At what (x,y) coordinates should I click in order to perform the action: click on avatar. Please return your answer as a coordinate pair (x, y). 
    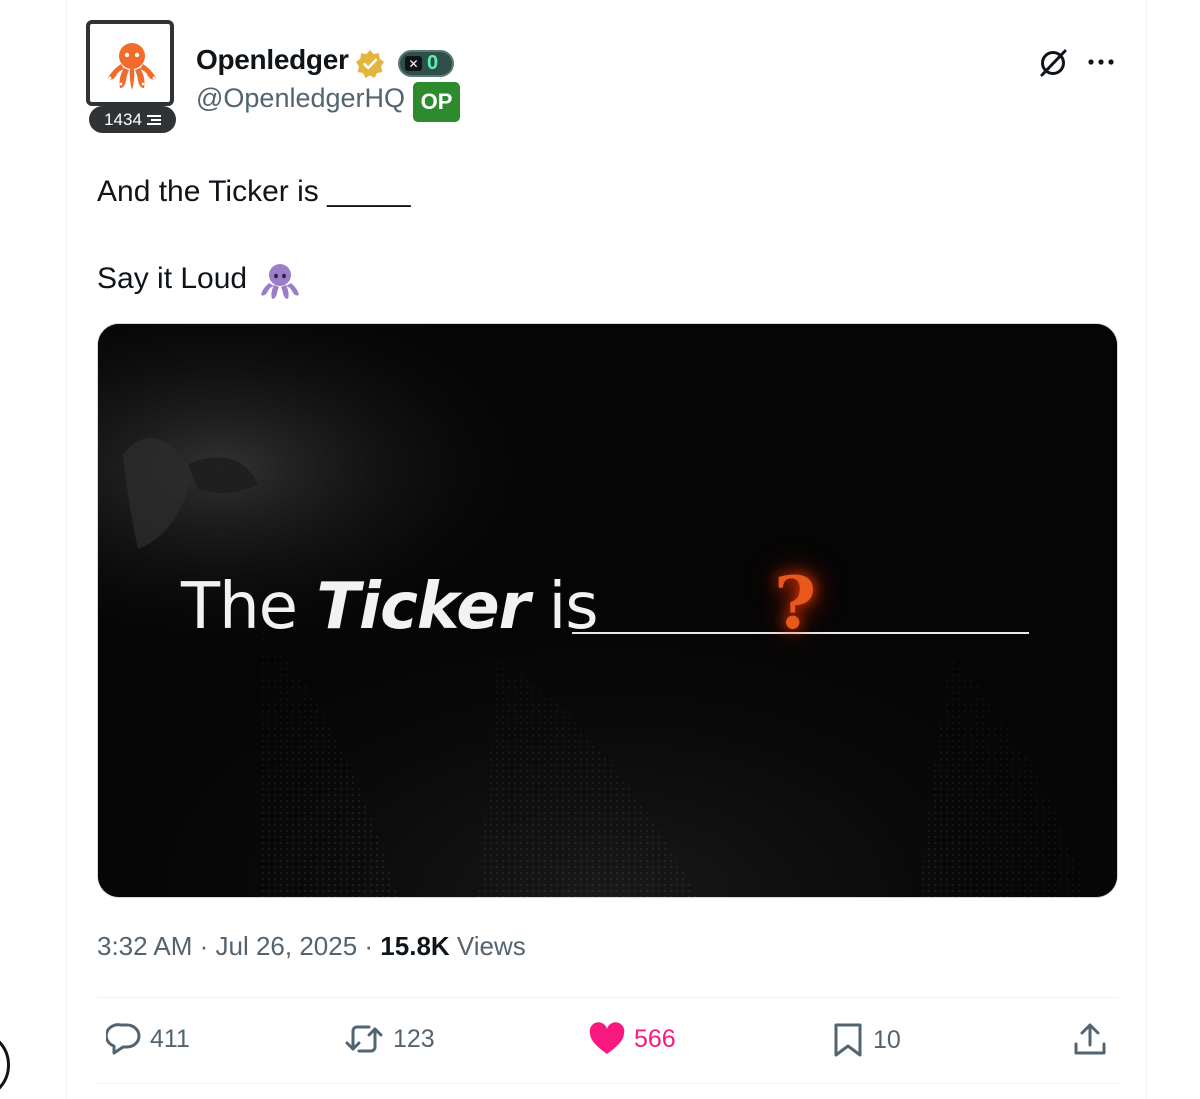
    Looking at the image, I should click on (130, 63).